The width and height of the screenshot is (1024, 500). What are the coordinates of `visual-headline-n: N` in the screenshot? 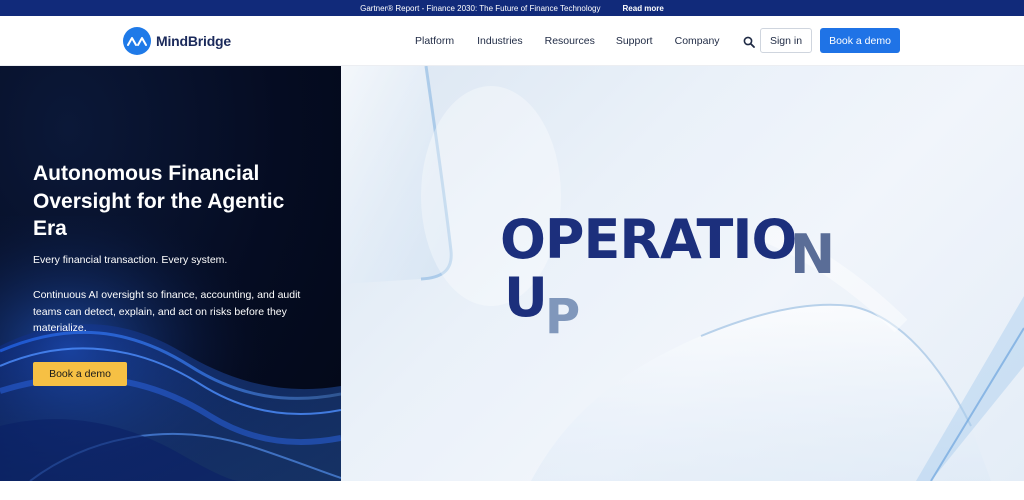 It's located at (812, 254).